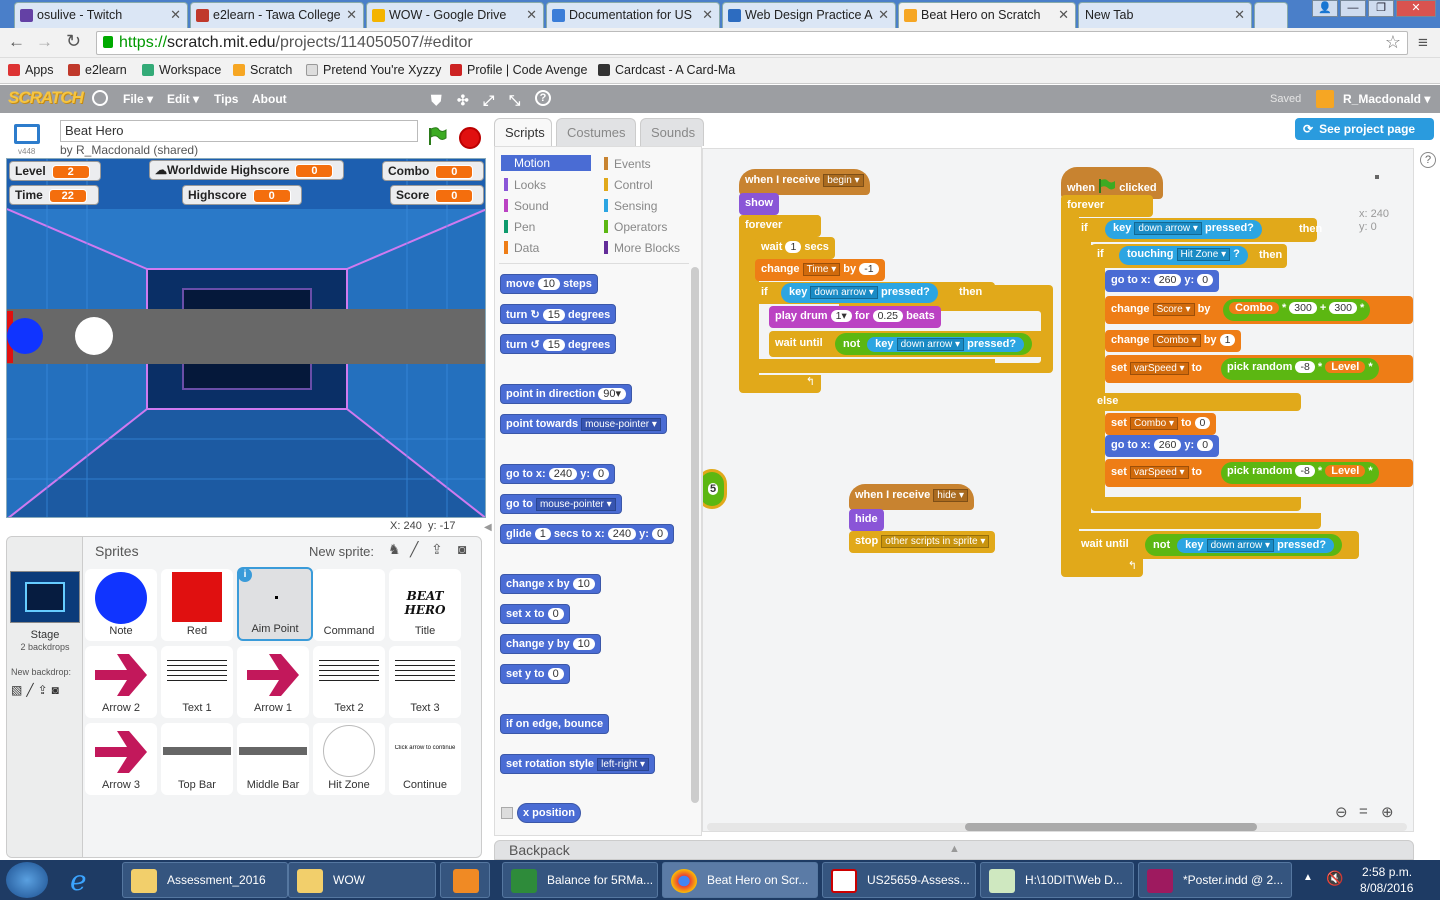 The height and width of the screenshot is (900, 1440). I want to click on close-window-icon: ✕, so click(1416, 8).